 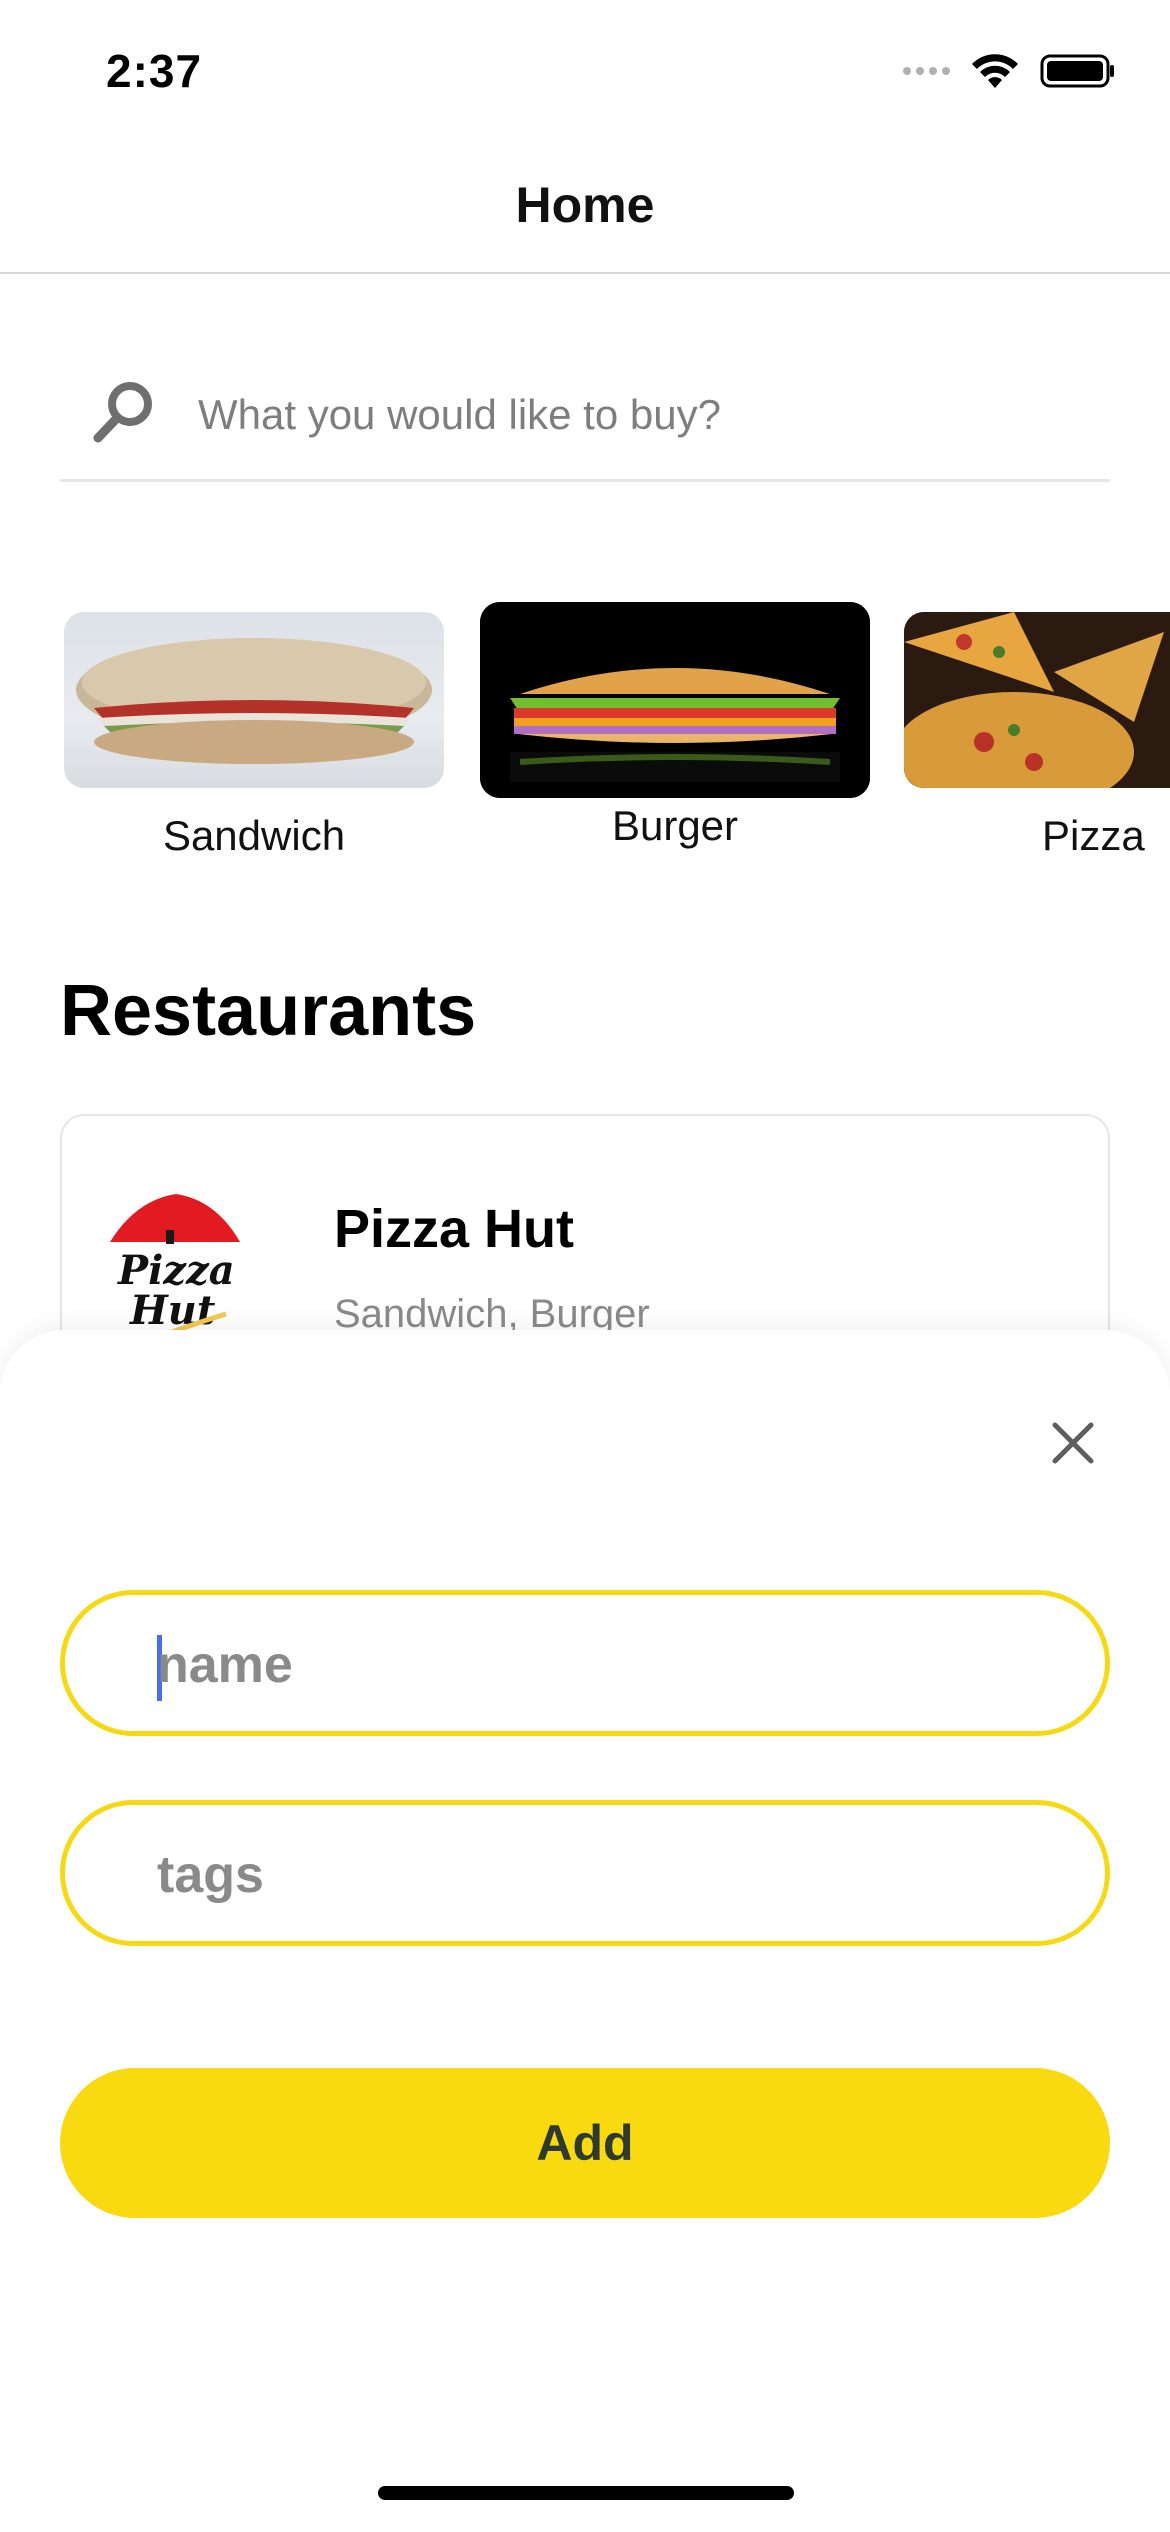 I want to click on name-field, so click(x=585, y=1663).